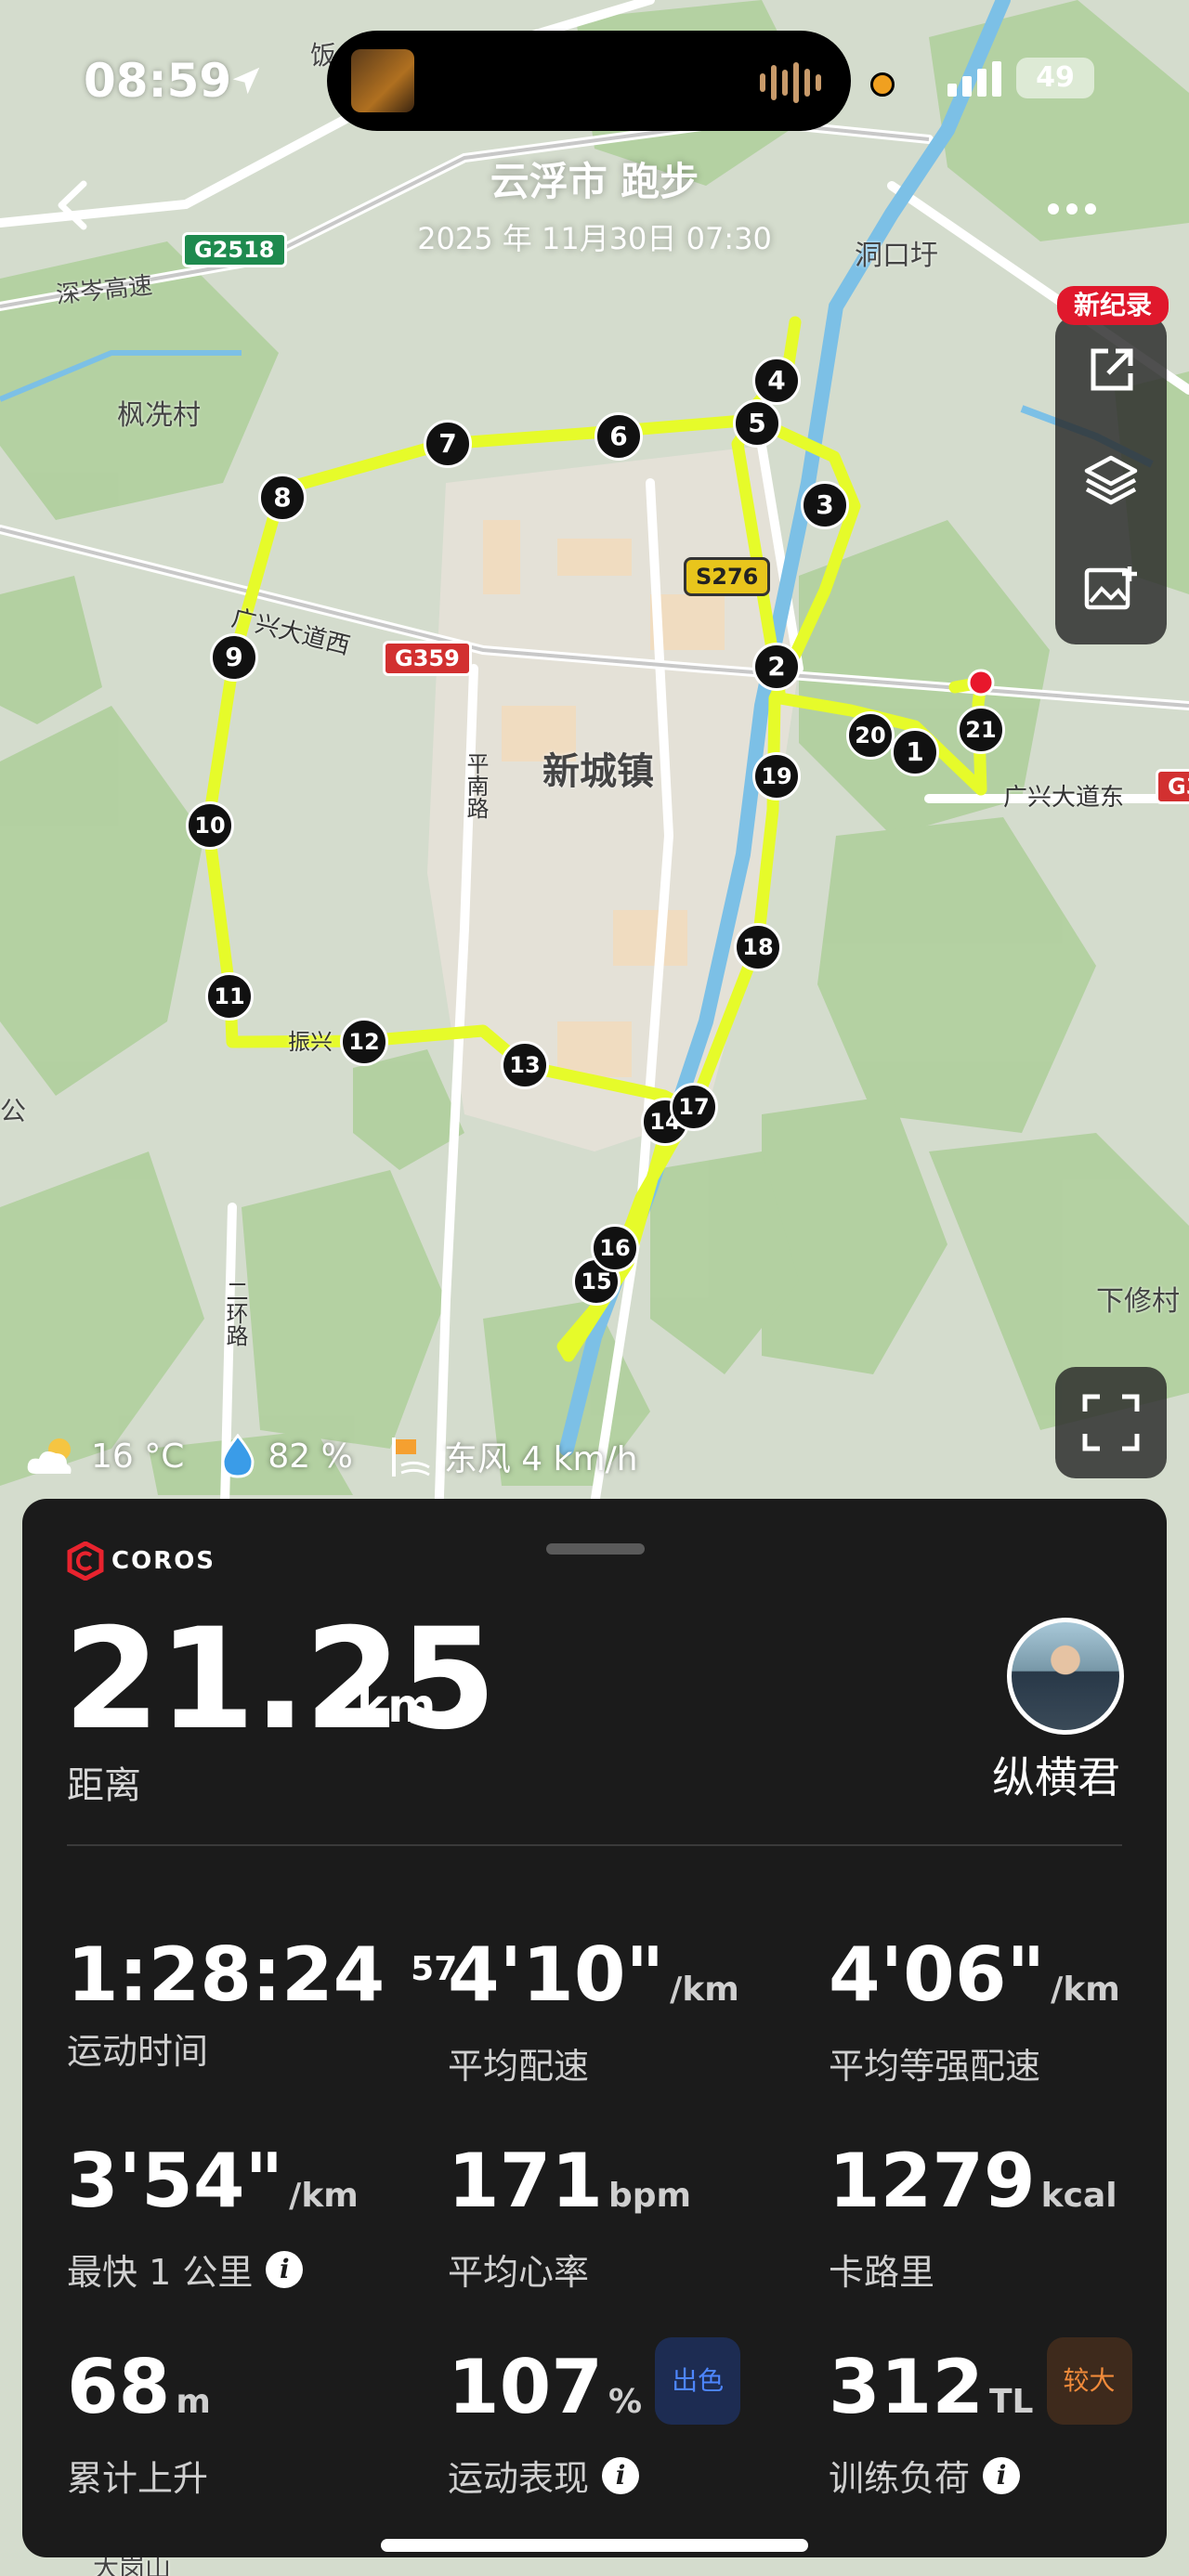 This screenshot has height=2576, width=1189. I want to click on stat-ascent: 68 m 累计上升, so click(139, 2423).